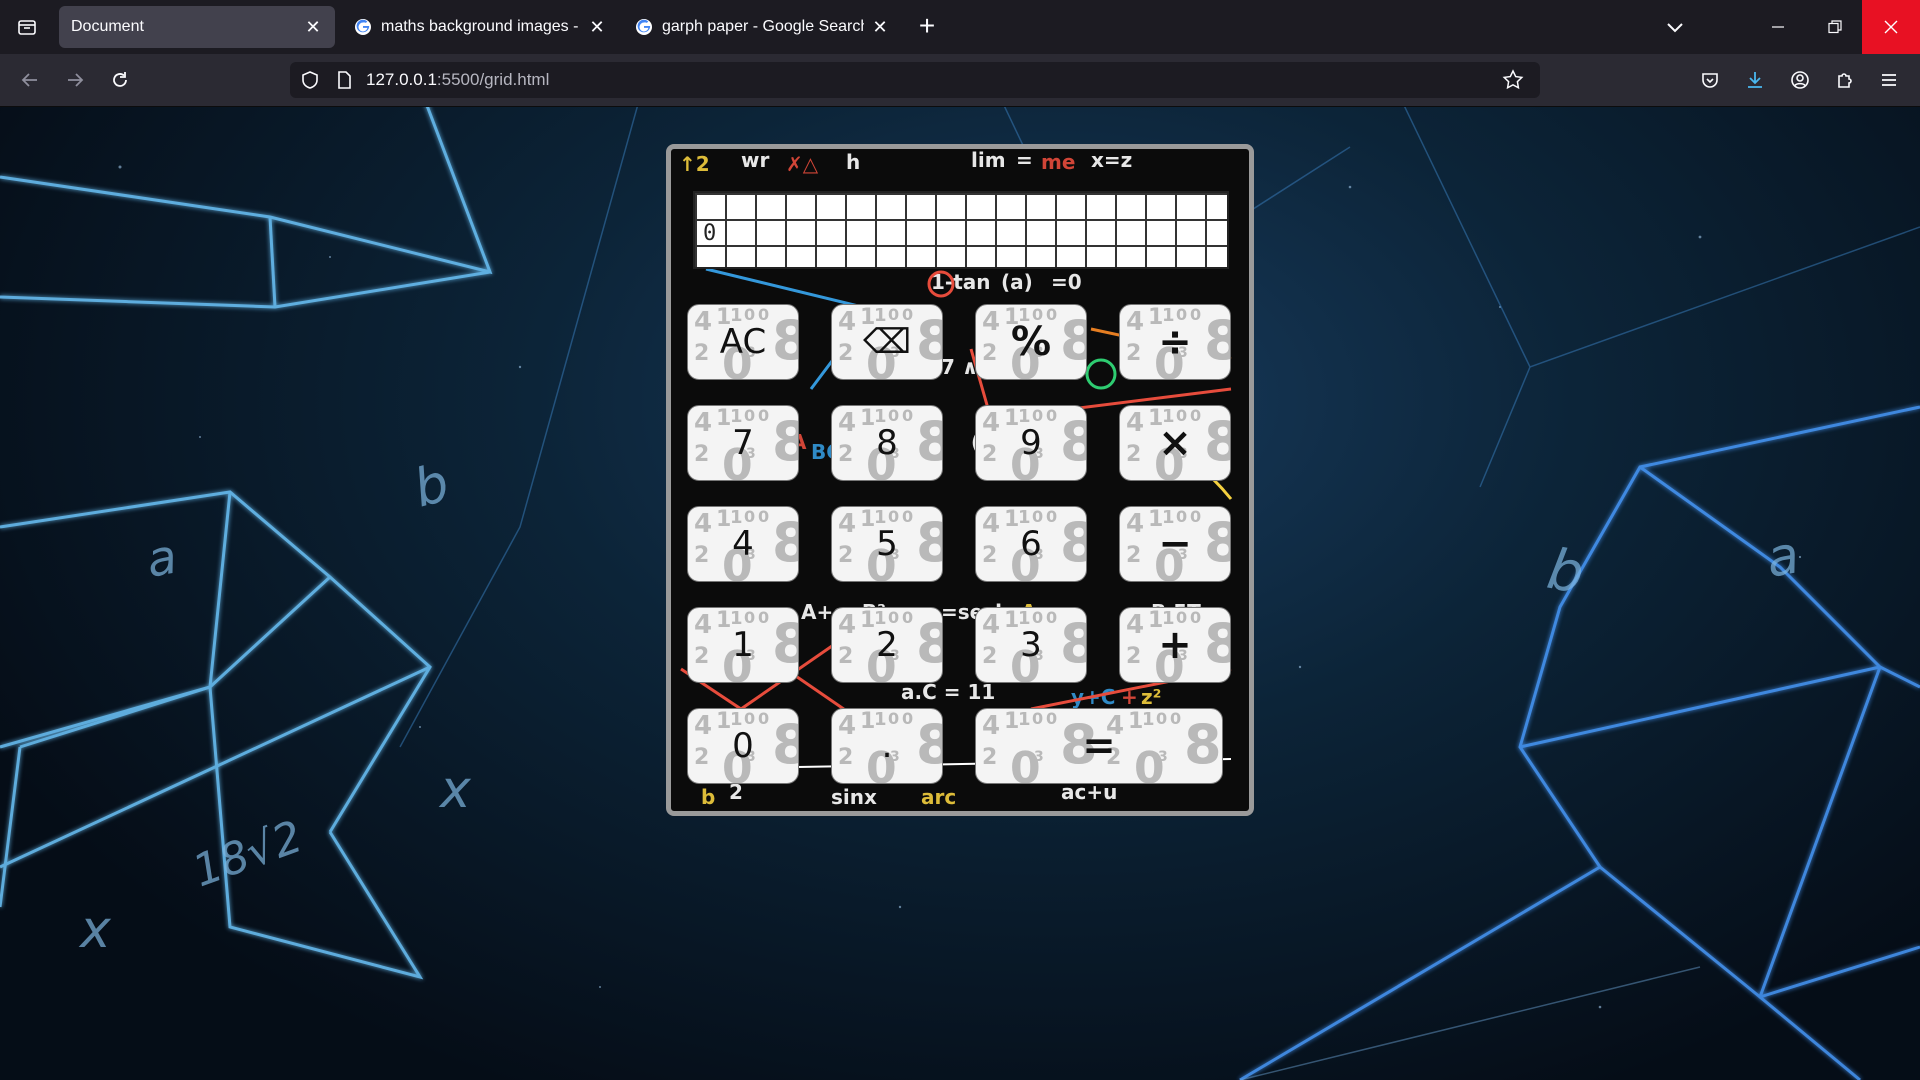  What do you see at coordinates (1066, 282) in the screenshot?
I see `svg-text: =0` at bounding box center [1066, 282].